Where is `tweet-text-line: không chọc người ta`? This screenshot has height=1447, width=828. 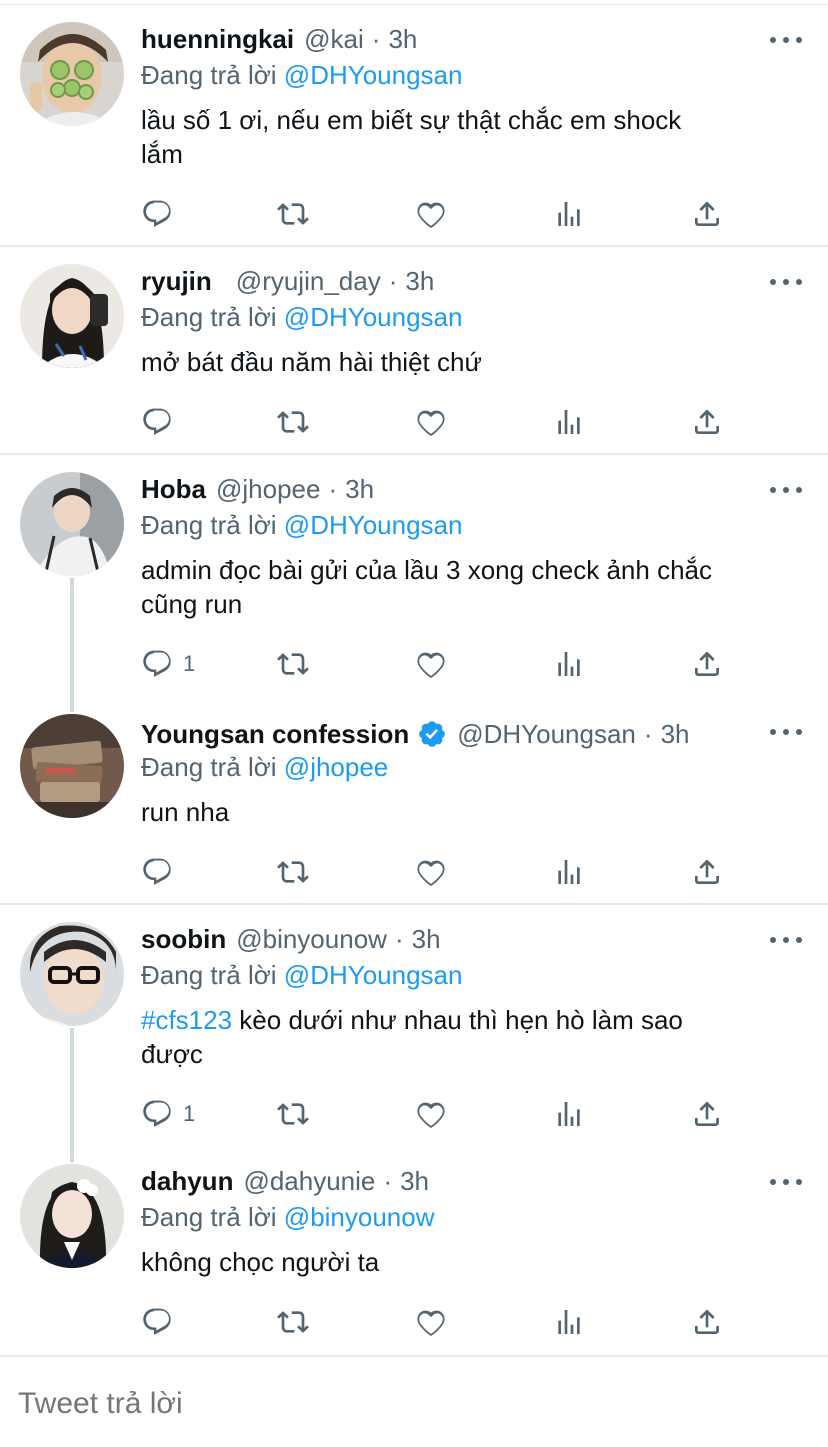
tweet-text-line: không chọc người ta is located at coordinates (260, 1262).